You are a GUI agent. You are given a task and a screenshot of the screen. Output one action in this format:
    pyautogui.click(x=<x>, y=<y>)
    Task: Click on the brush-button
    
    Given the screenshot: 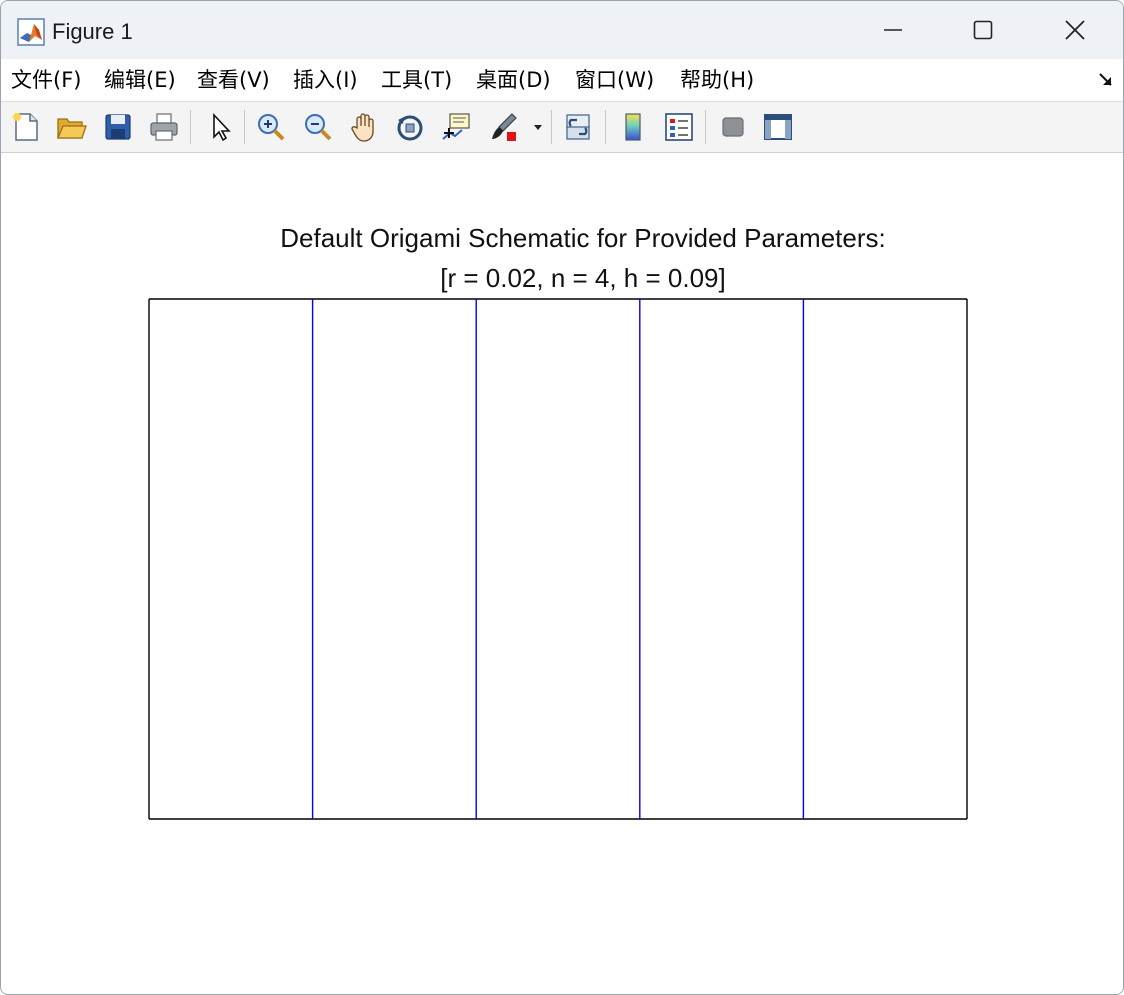 What is the action you would take?
    pyautogui.click(x=504, y=127)
    